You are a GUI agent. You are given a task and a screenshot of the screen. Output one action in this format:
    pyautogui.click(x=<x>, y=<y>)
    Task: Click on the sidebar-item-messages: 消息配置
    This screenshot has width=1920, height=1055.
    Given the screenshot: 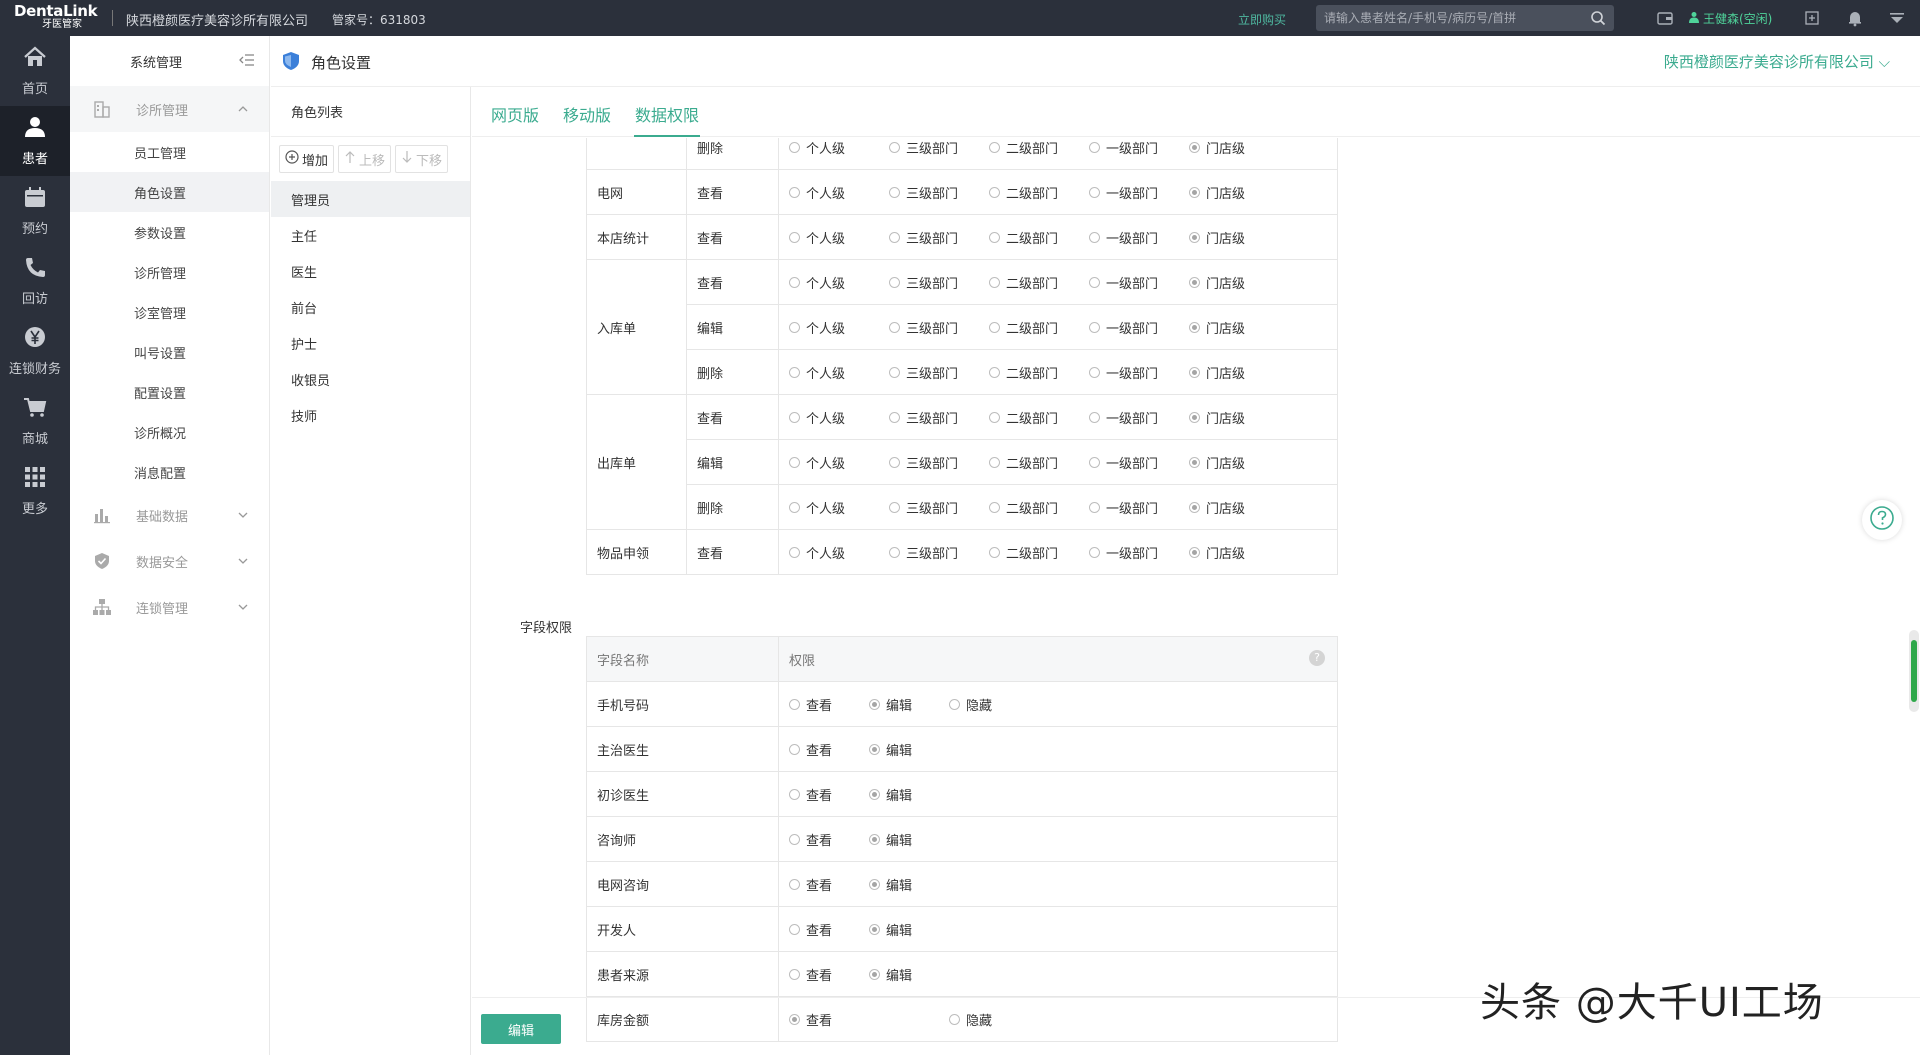 What is the action you would take?
    pyautogui.click(x=169, y=472)
    